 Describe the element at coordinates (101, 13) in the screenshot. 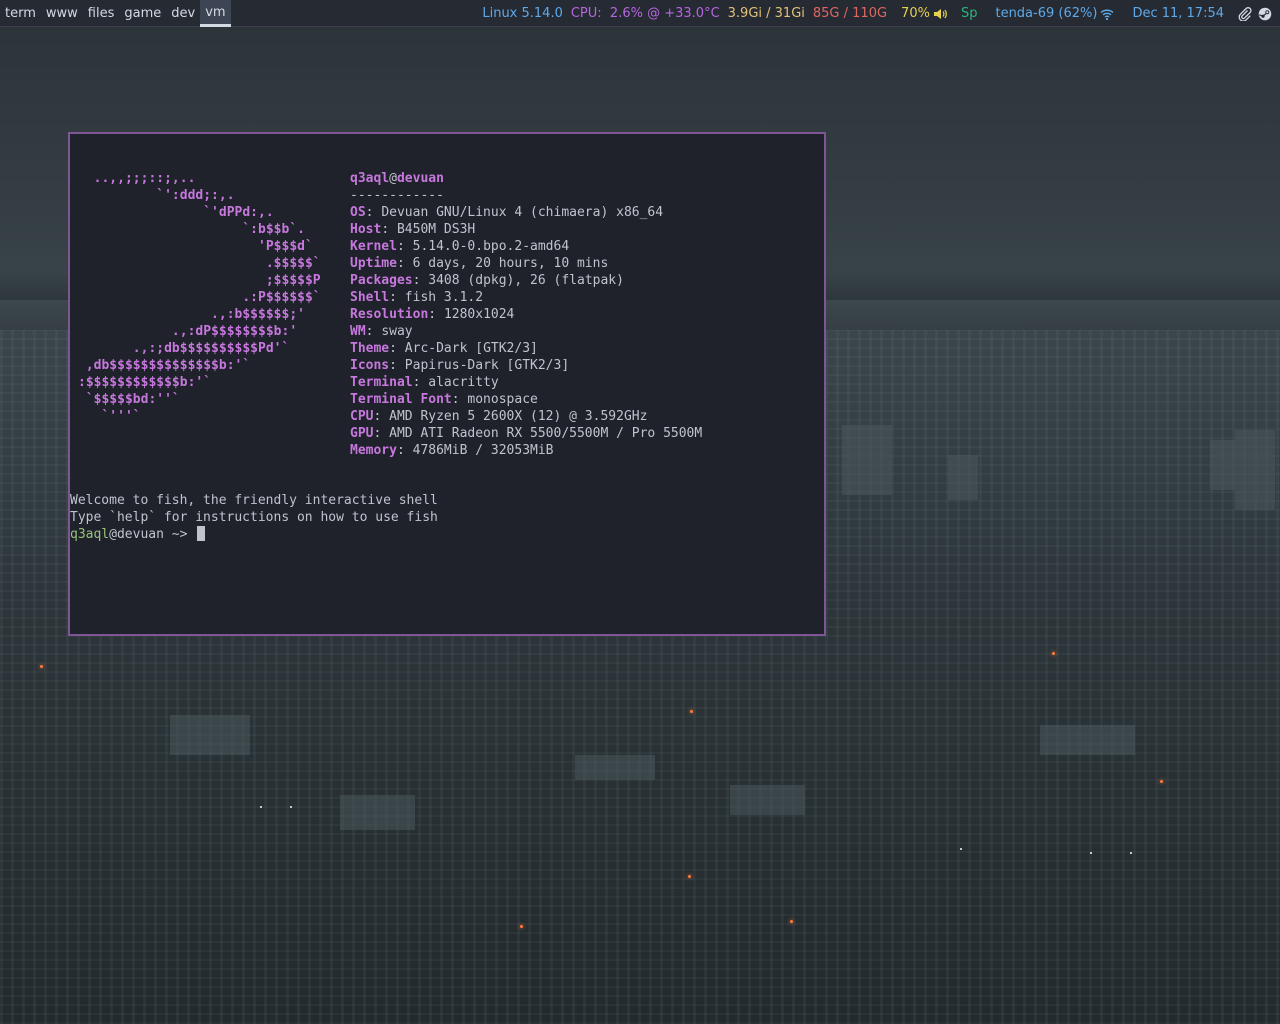

I see `workspace-files: files` at that location.